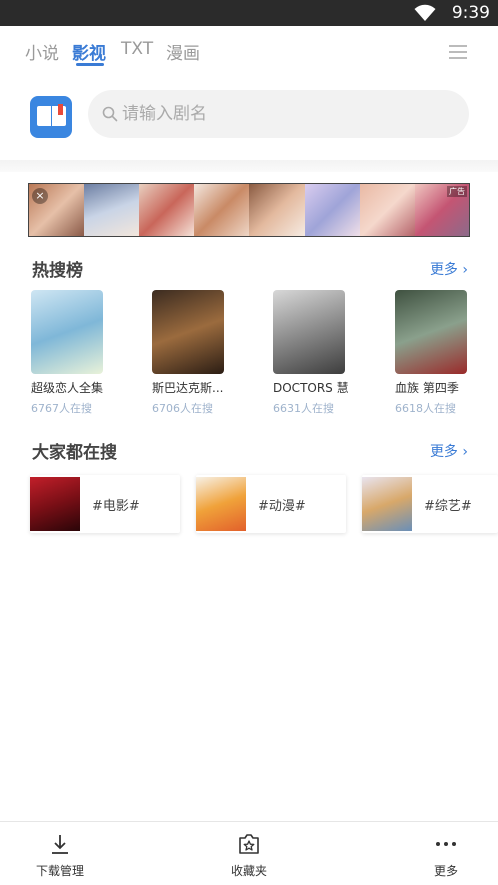  I want to click on category-tabs: 小说 影视 TXT 漫画, so click(249, 52).